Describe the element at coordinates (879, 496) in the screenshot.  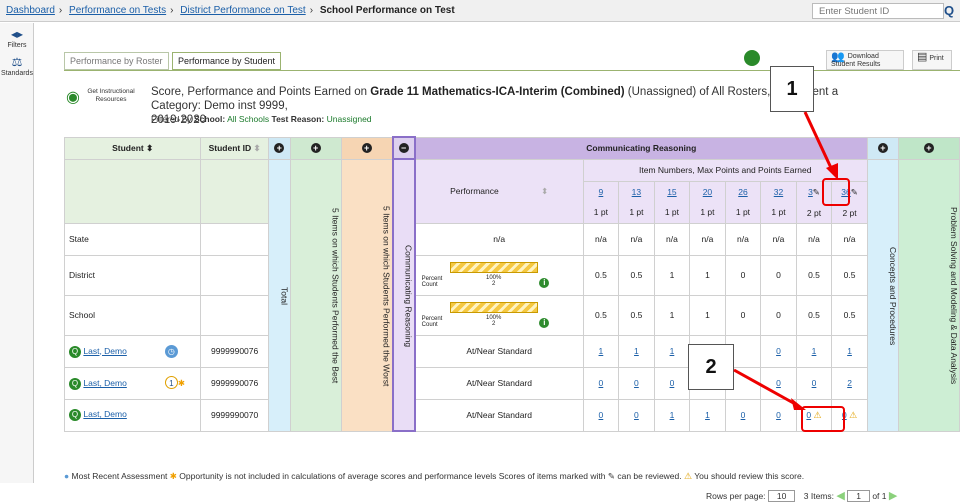
I see `page-total: of 1` at that location.